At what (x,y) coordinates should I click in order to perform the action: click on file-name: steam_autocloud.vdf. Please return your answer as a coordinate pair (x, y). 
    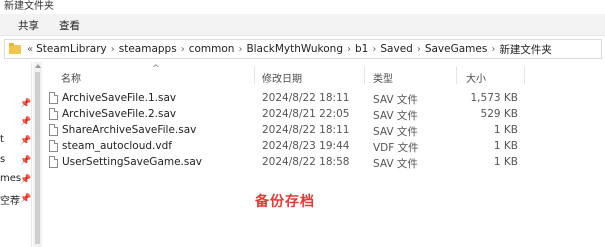
    Looking at the image, I should click on (117, 146).